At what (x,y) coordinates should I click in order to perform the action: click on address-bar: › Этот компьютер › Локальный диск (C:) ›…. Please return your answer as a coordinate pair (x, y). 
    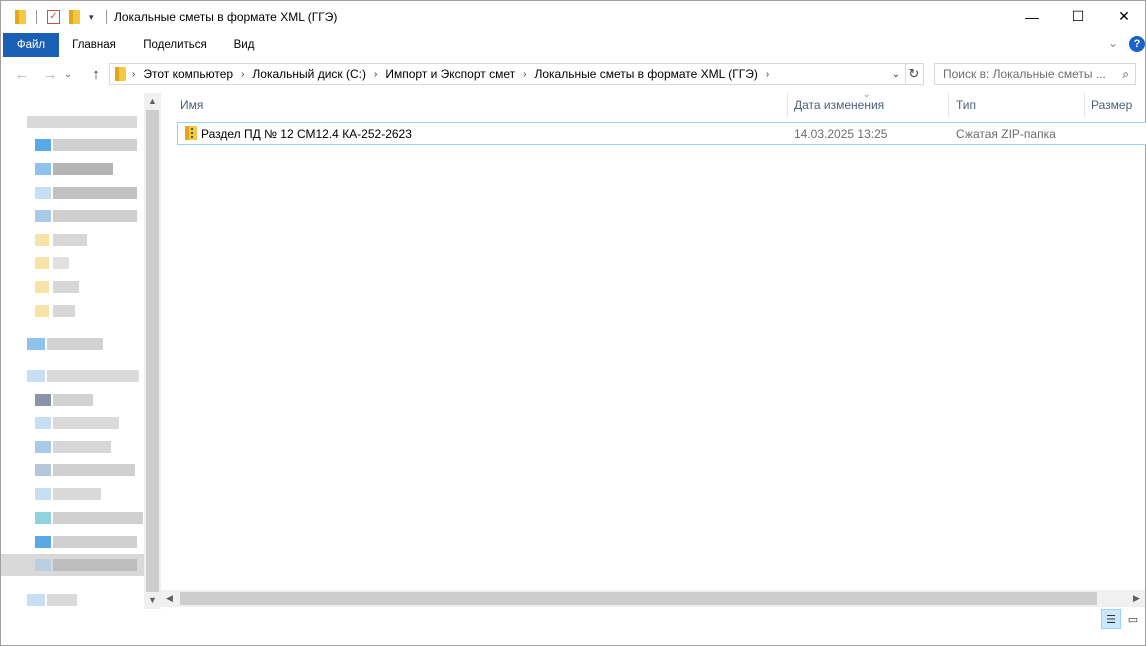
    Looking at the image, I should click on (507, 74).